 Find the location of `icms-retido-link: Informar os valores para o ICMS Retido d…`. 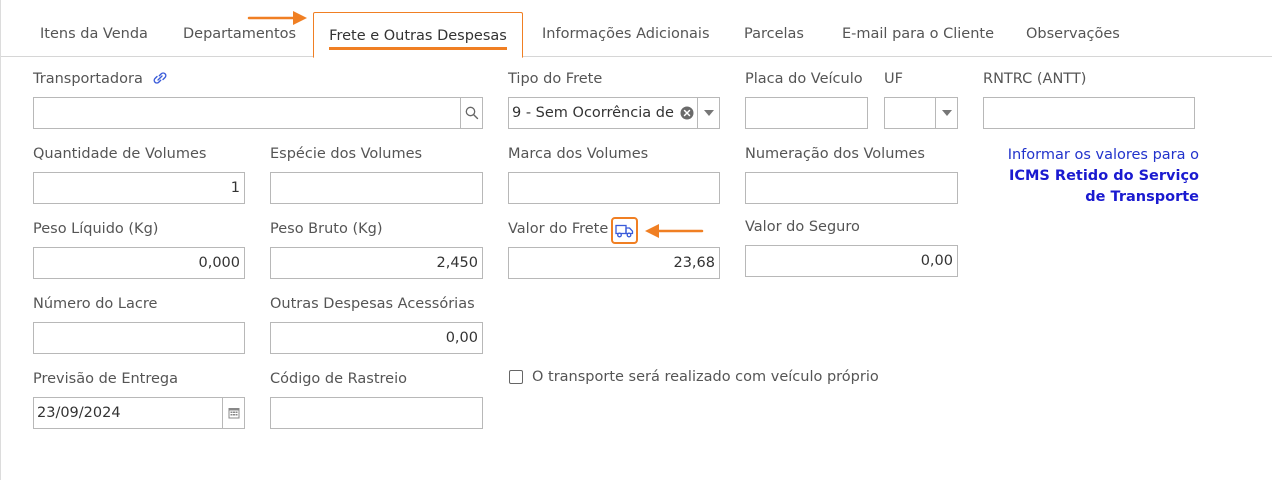

icms-retido-link: Informar os valores para o ICMS Retido d… is located at coordinates (1090, 176).